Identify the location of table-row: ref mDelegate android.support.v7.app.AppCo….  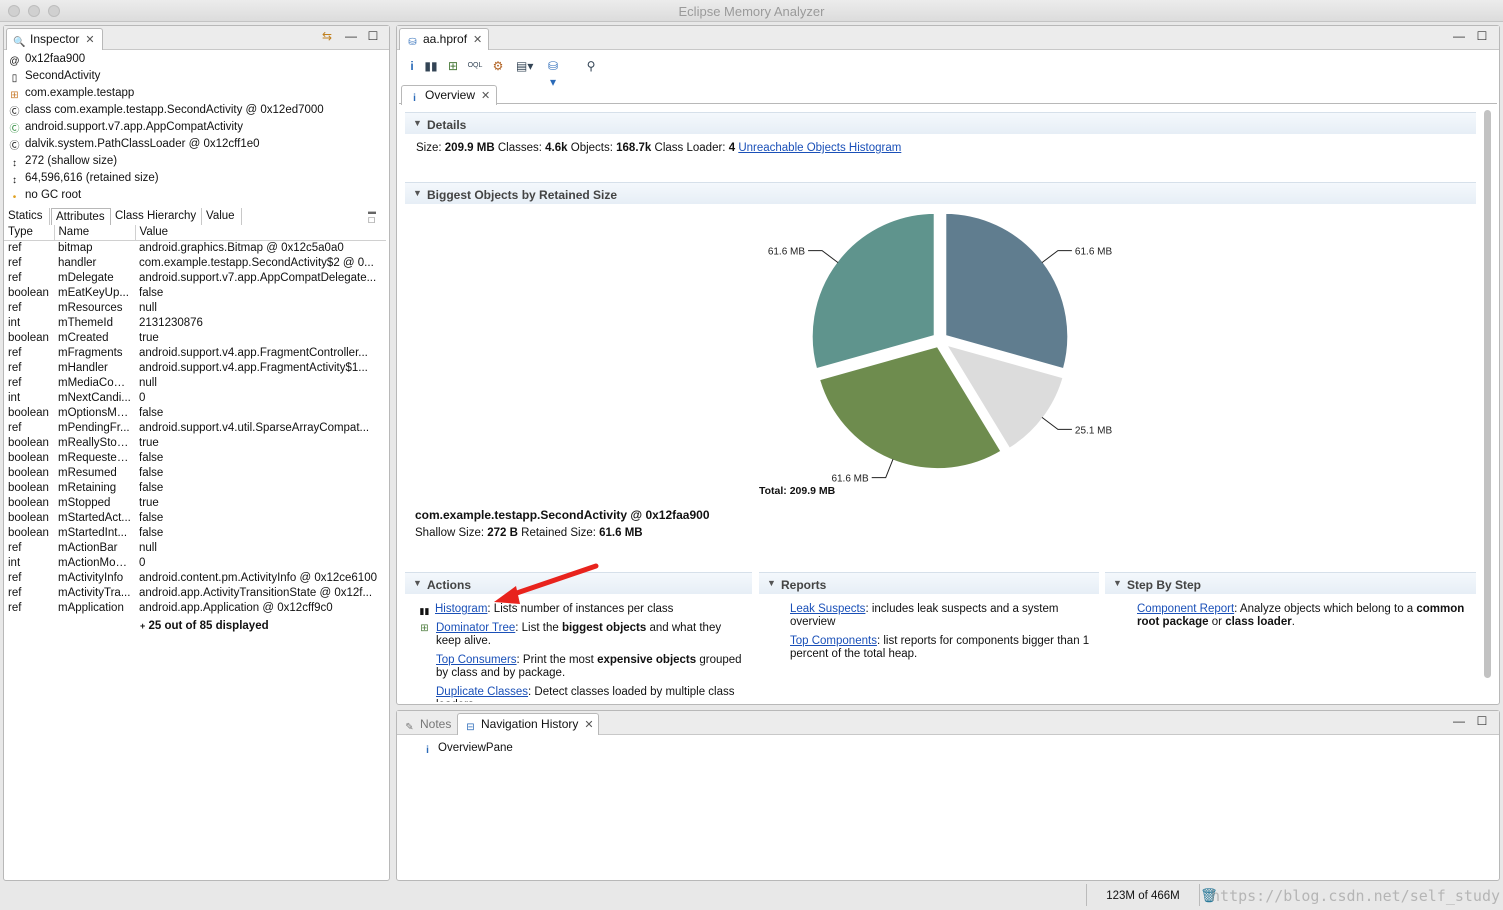
(195, 277).